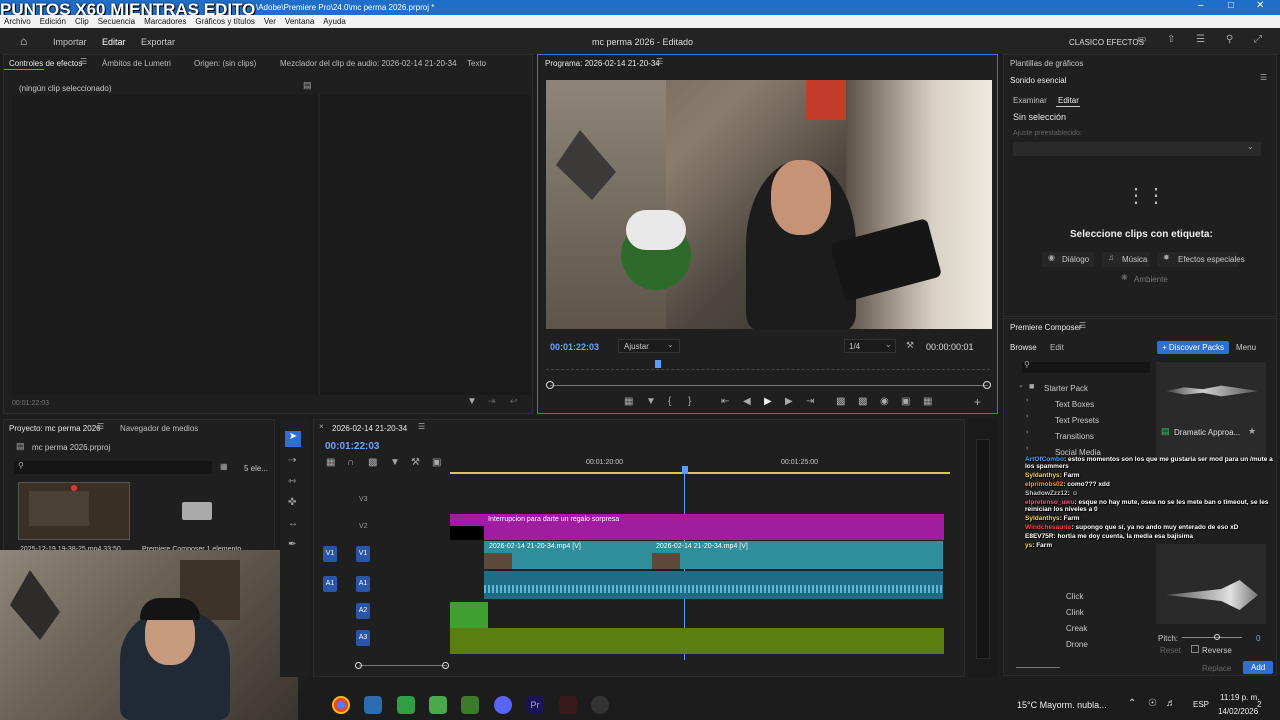 Image resolution: width=1280 pixels, height=720 pixels. I want to click on menu-graficos: Gráficos y títulos, so click(225, 21).